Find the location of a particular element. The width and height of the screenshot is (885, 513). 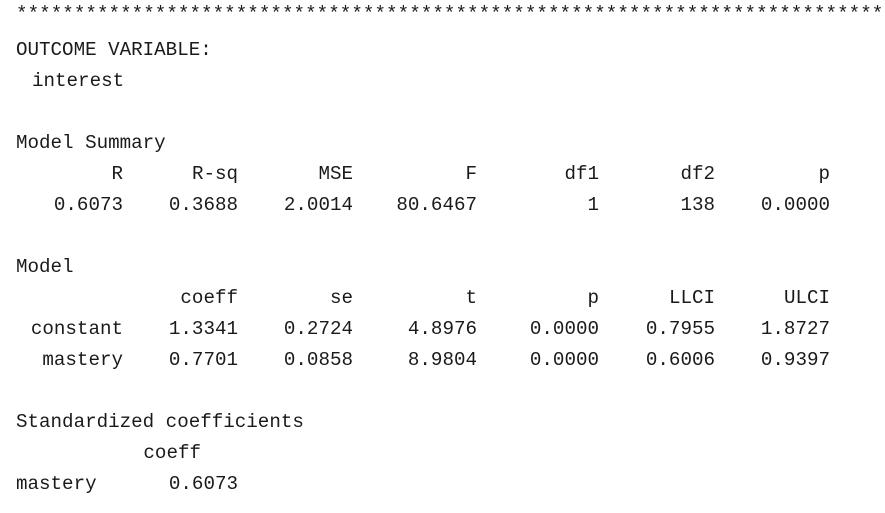

mastery-p: 0.0000 is located at coordinates (564, 360).